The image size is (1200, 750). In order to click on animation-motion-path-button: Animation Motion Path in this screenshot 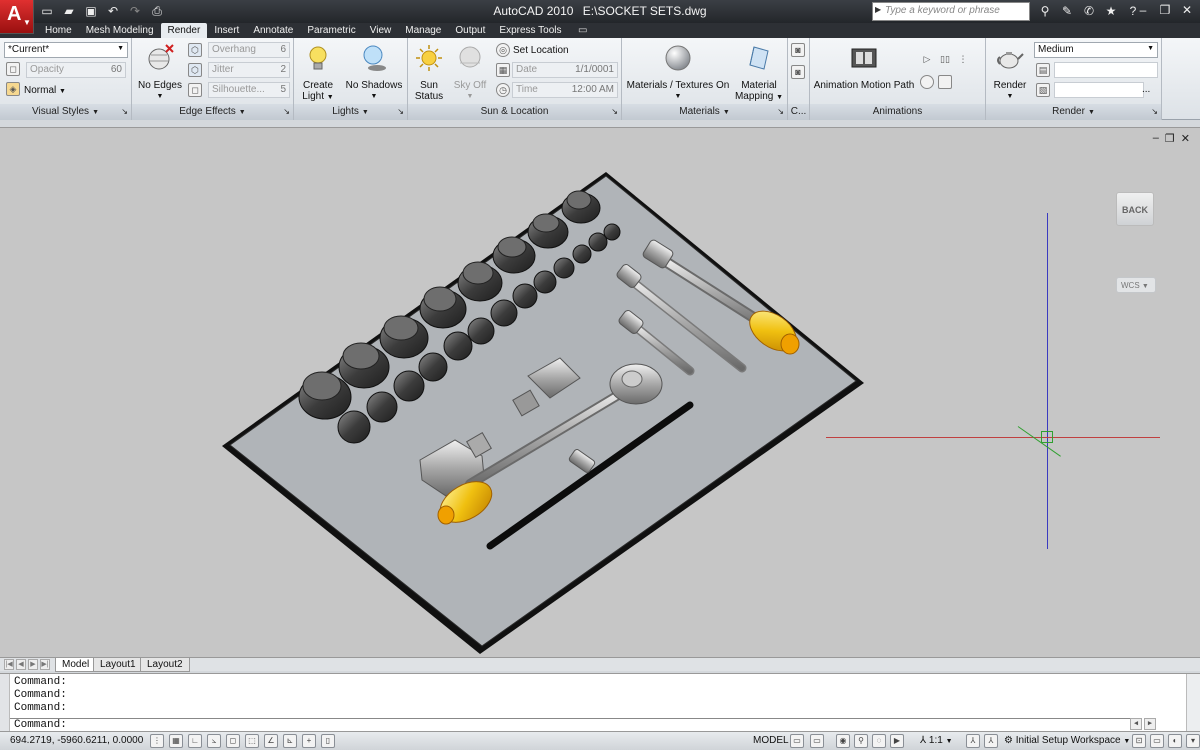, I will do `click(864, 67)`.